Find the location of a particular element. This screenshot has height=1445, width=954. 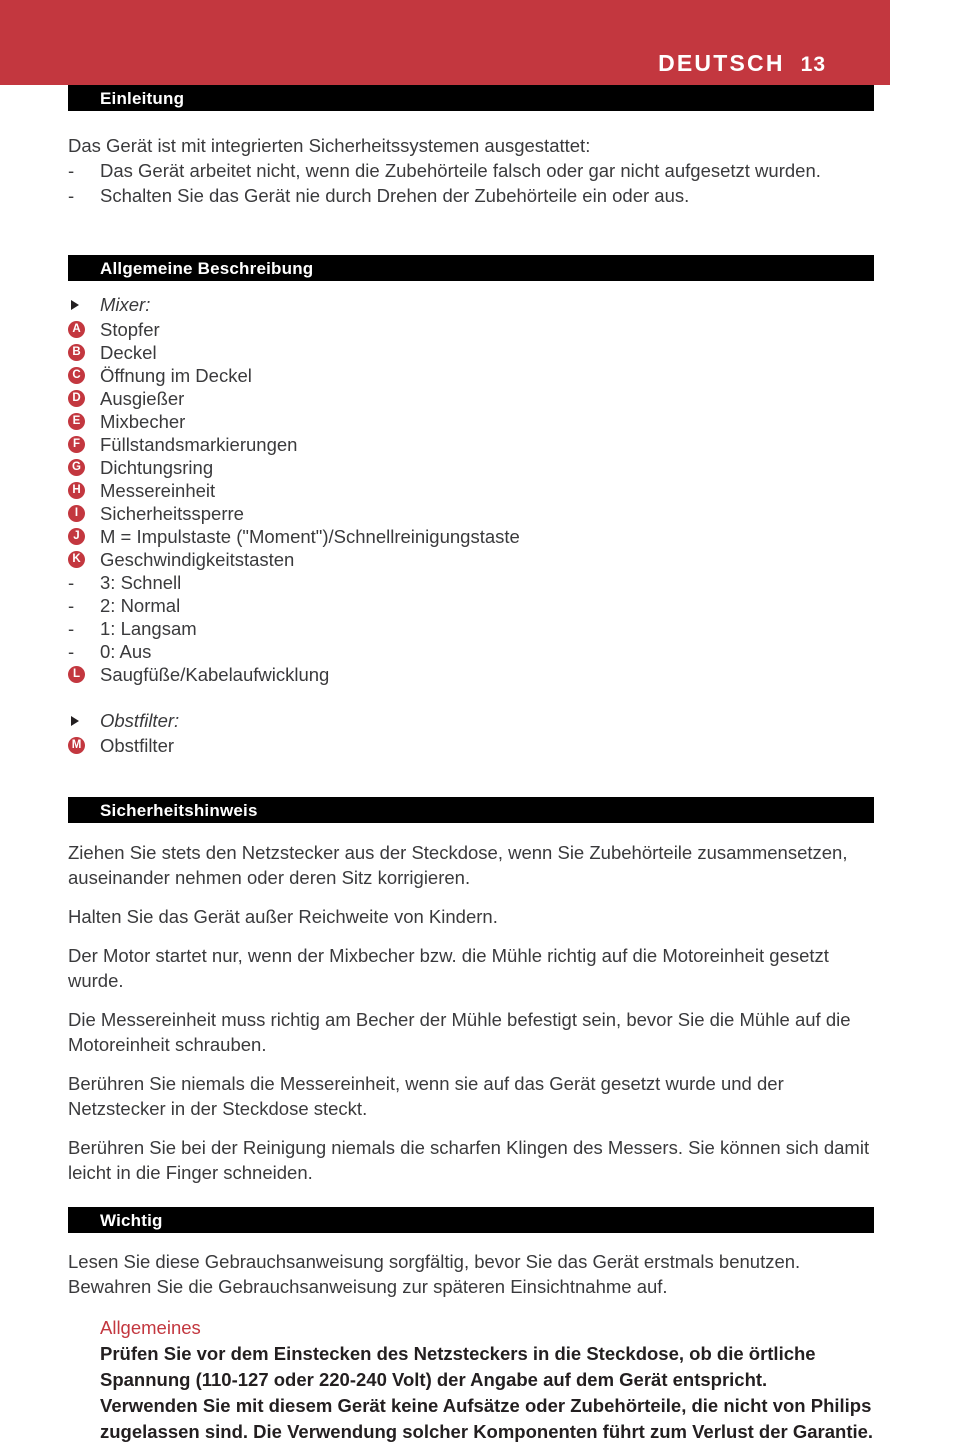

list-item-text: 0: Aus is located at coordinates (126, 651).